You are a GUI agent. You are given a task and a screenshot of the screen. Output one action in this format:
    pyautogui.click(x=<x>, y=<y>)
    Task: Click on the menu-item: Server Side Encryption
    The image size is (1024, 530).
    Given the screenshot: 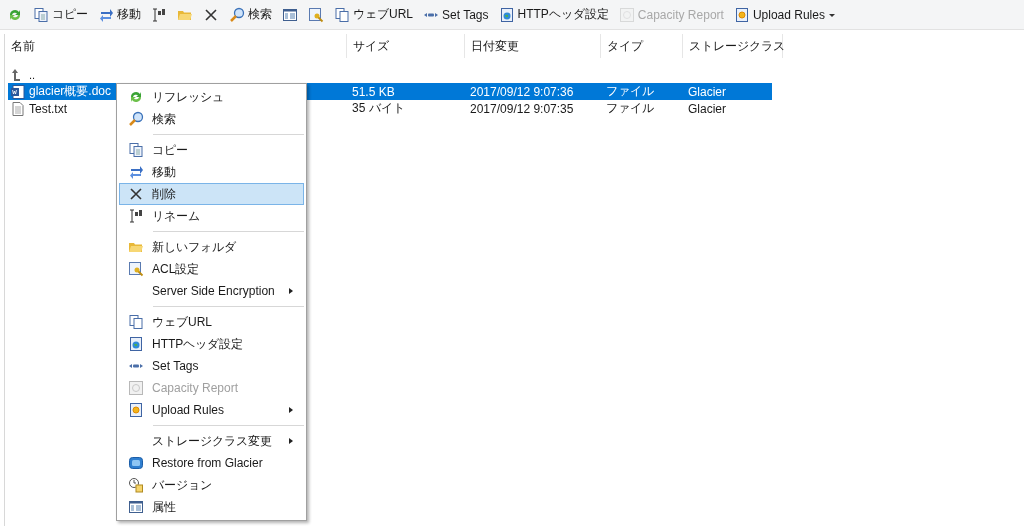 What is the action you would take?
    pyautogui.click(x=211, y=291)
    